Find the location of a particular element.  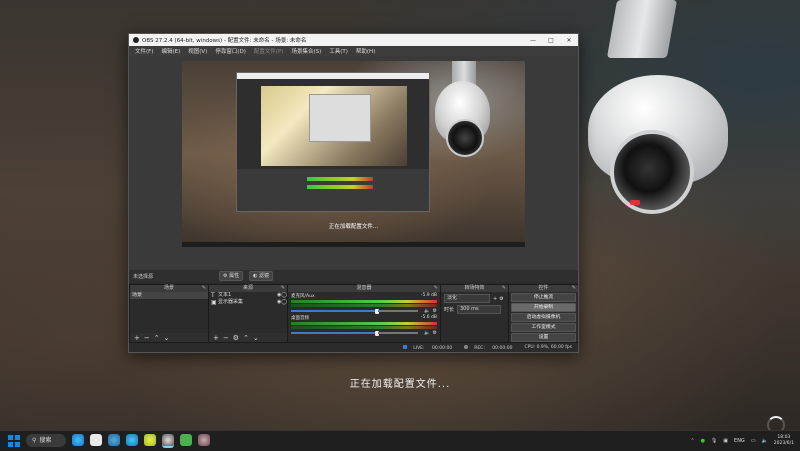

volume-icon: 🔈 is located at coordinates (765, 441).